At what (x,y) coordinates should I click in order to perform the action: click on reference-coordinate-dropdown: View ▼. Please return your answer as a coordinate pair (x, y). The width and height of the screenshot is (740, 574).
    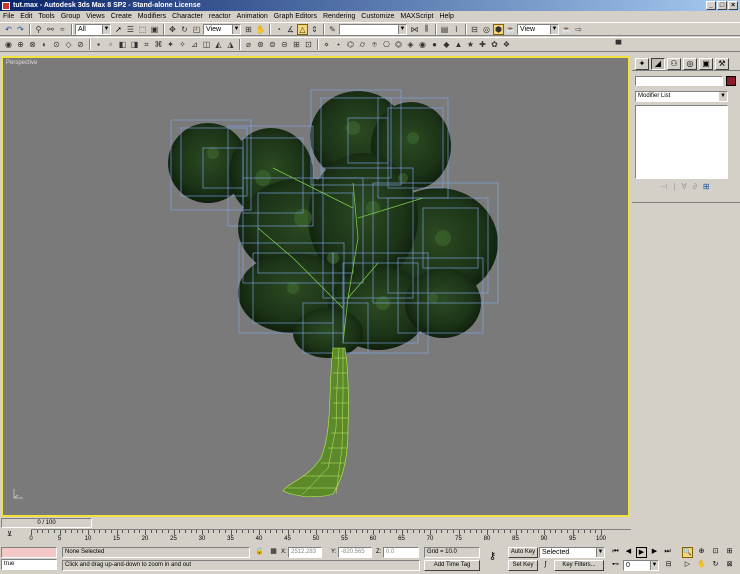
    Looking at the image, I should click on (222, 29).